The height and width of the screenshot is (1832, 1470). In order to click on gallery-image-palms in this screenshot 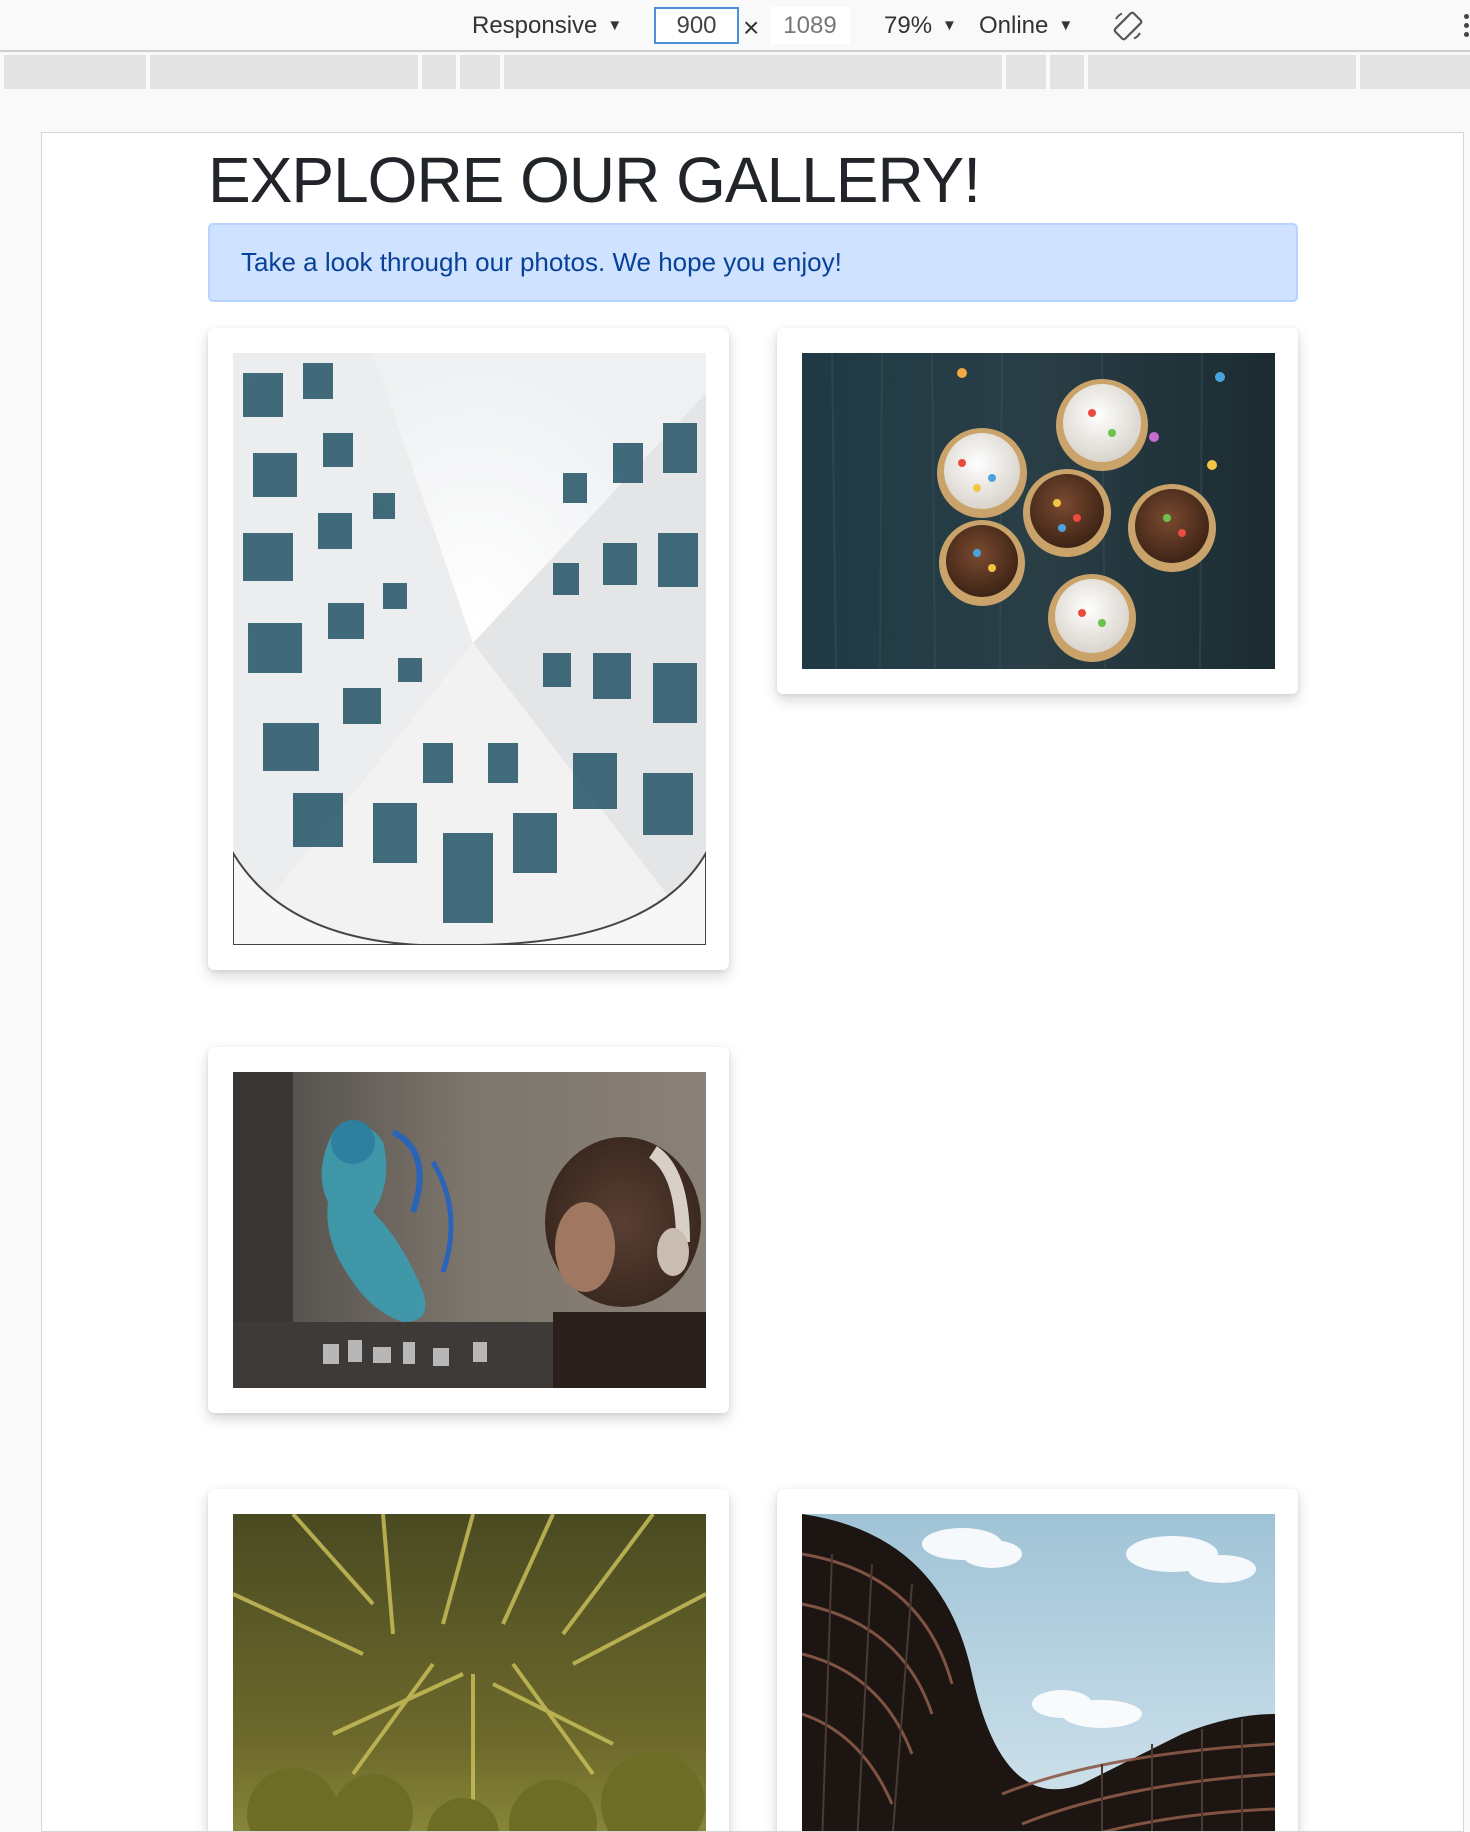, I will do `click(469, 1673)`.